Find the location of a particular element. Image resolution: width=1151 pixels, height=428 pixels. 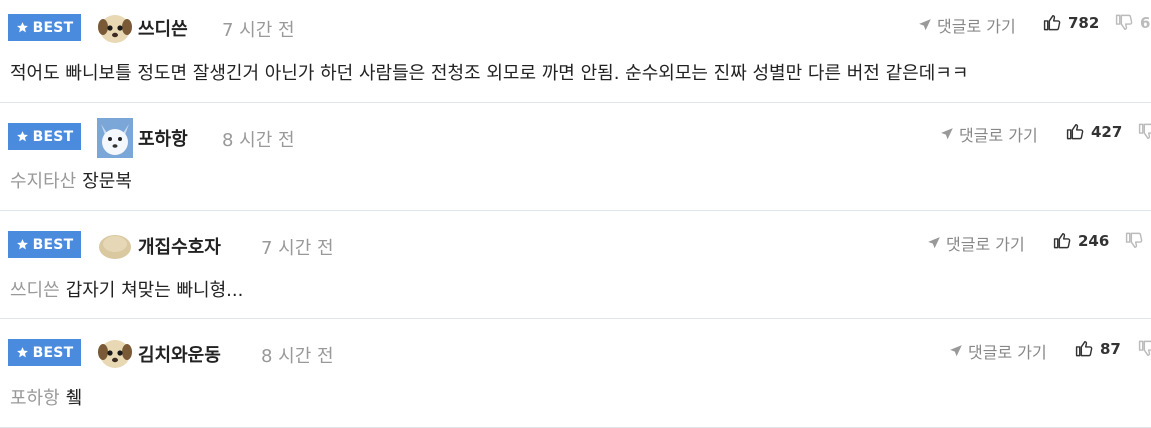

like-button: 87 is located at coordinates (1098, 348).